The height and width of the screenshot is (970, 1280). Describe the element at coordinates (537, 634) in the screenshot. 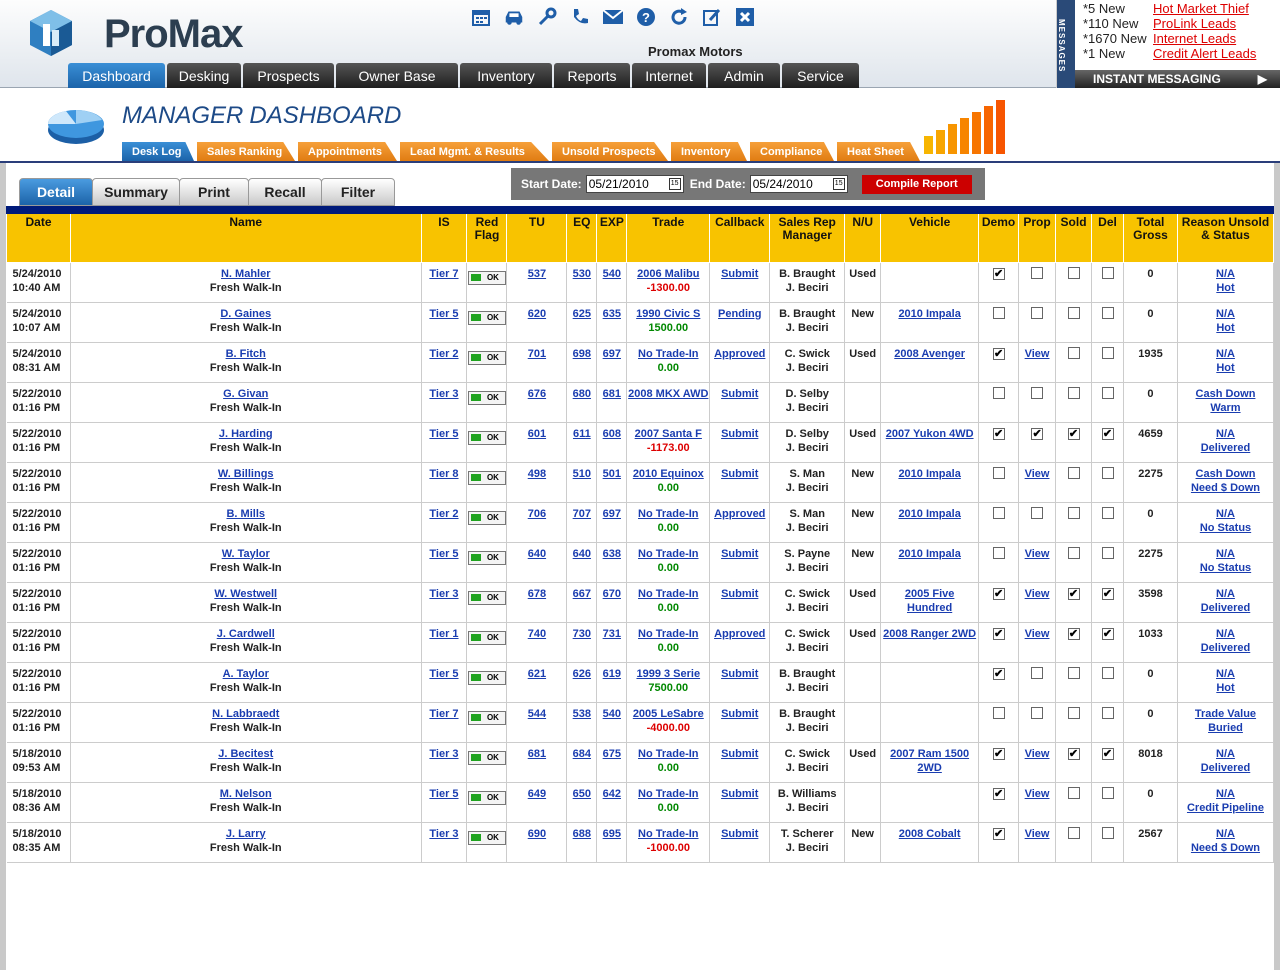

I see `tu-link: 740` at that location.